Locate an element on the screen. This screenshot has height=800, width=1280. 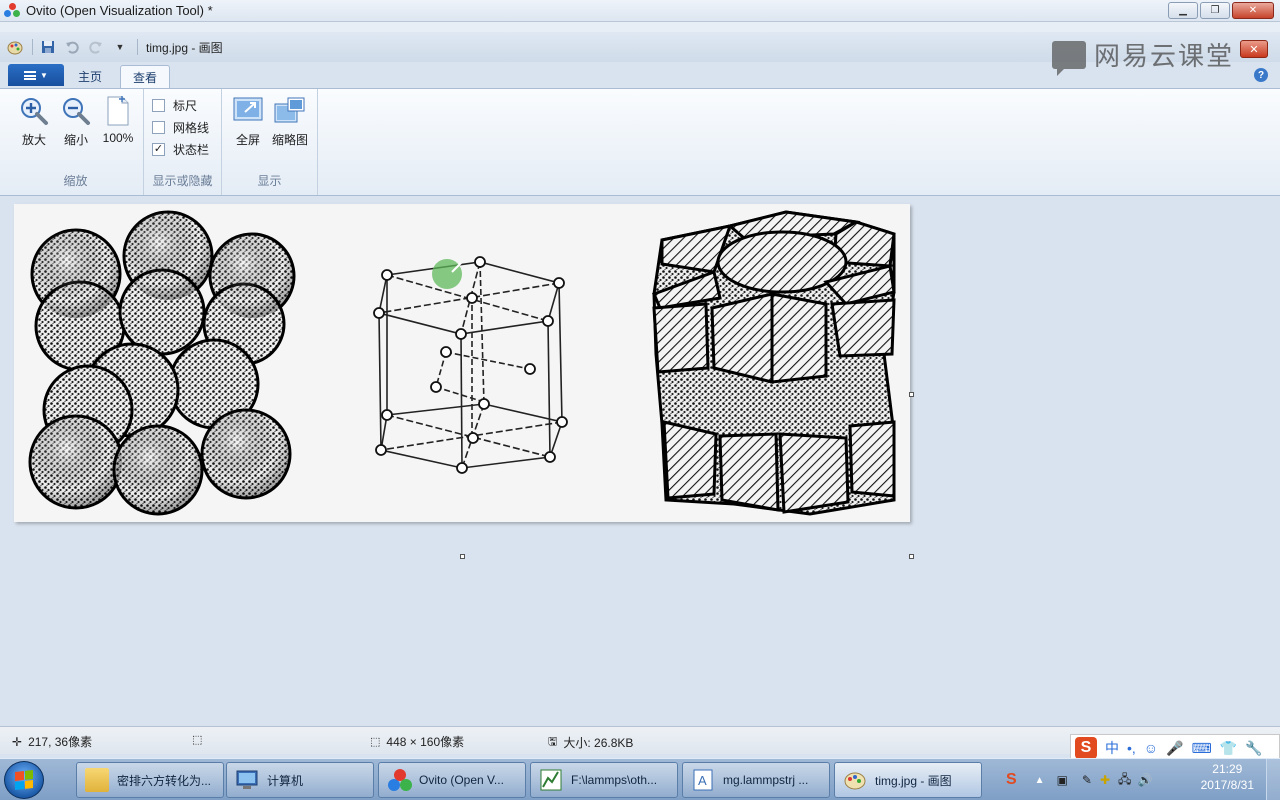
ovito-close-button: ✕ is located at coordinates (1253, 10).